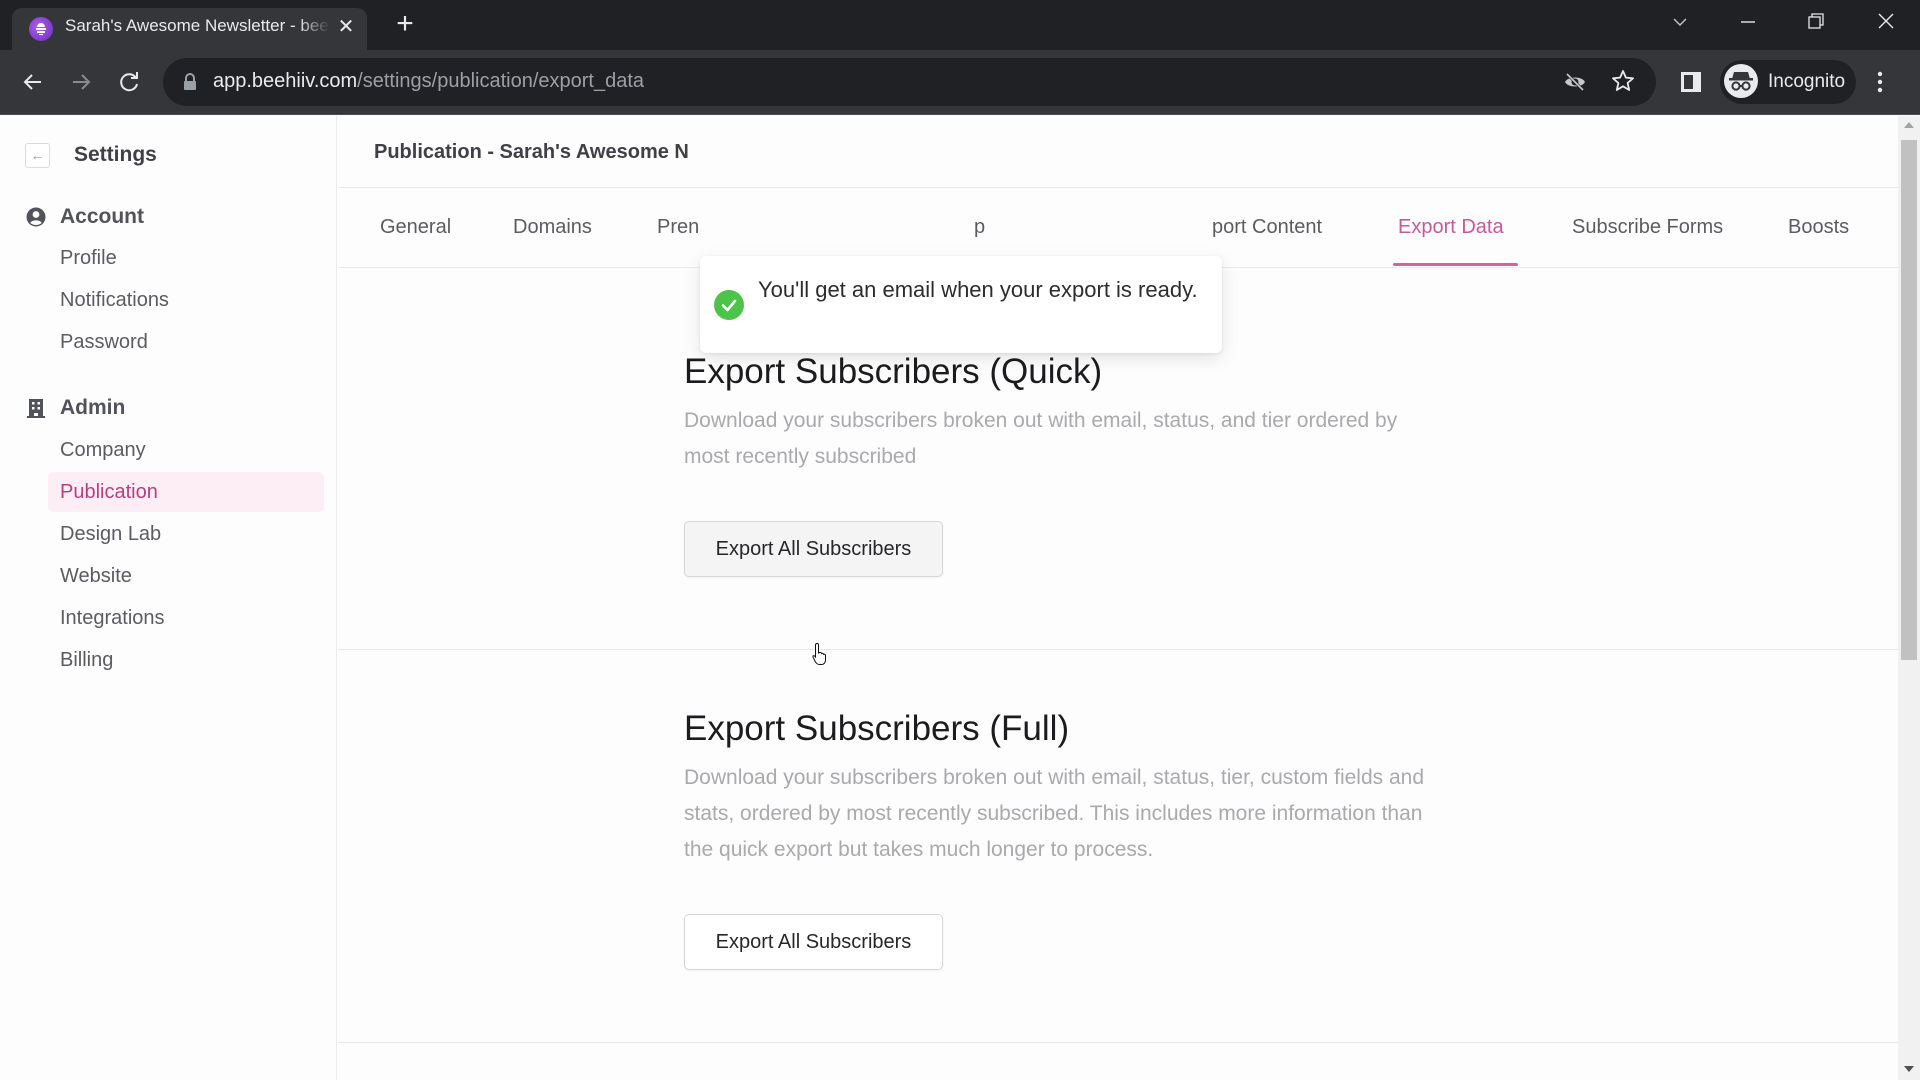  I want to click on publication-header: Publication - Sarah's Awesome N, so click(1118, 152).